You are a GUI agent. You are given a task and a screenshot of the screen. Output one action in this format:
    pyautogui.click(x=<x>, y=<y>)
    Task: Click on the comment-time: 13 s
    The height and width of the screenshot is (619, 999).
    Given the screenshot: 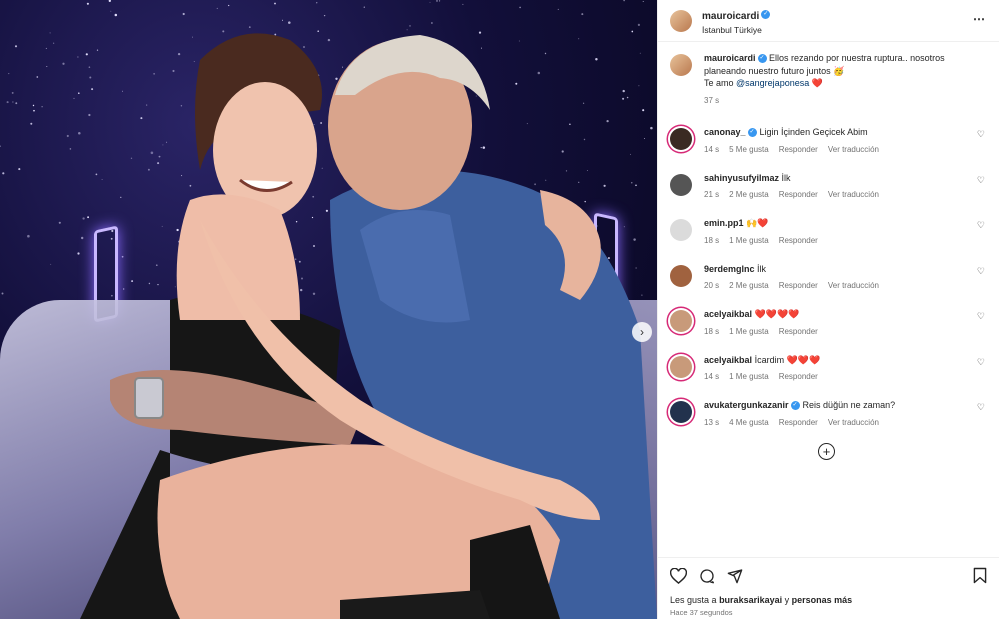 What is the action you would take?
    pyautogui.click(x=712, y=422)
    